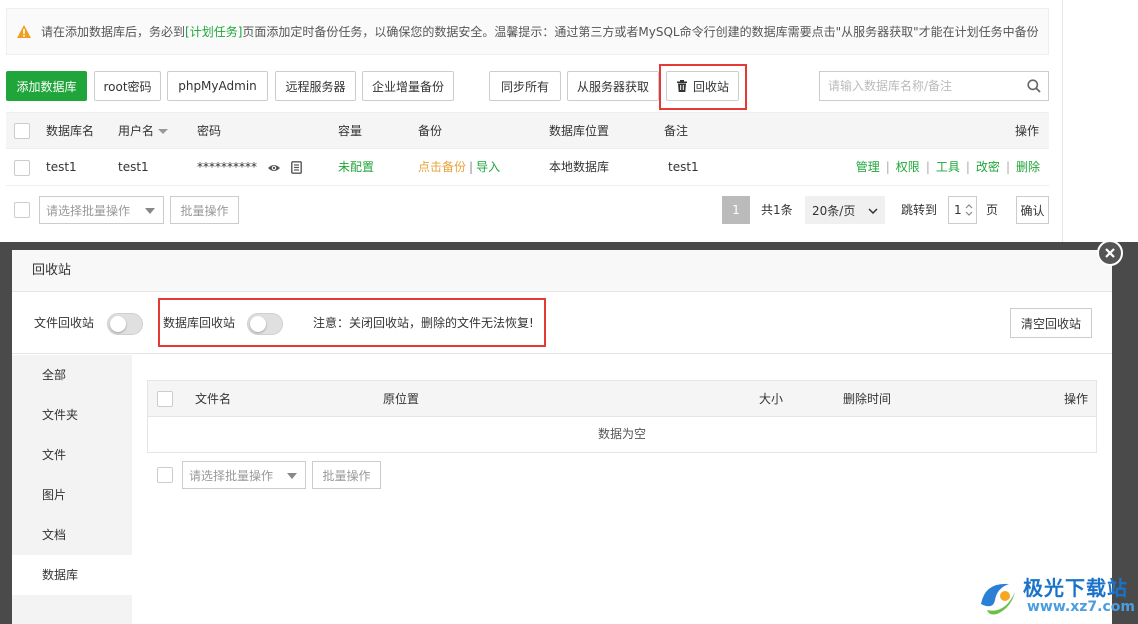 The height and width of the screenshot is (624, 1138). I want to click on recycle-category-menu: 全部 文件夹 文件 图片 文档 数据库, so click(72, 489).